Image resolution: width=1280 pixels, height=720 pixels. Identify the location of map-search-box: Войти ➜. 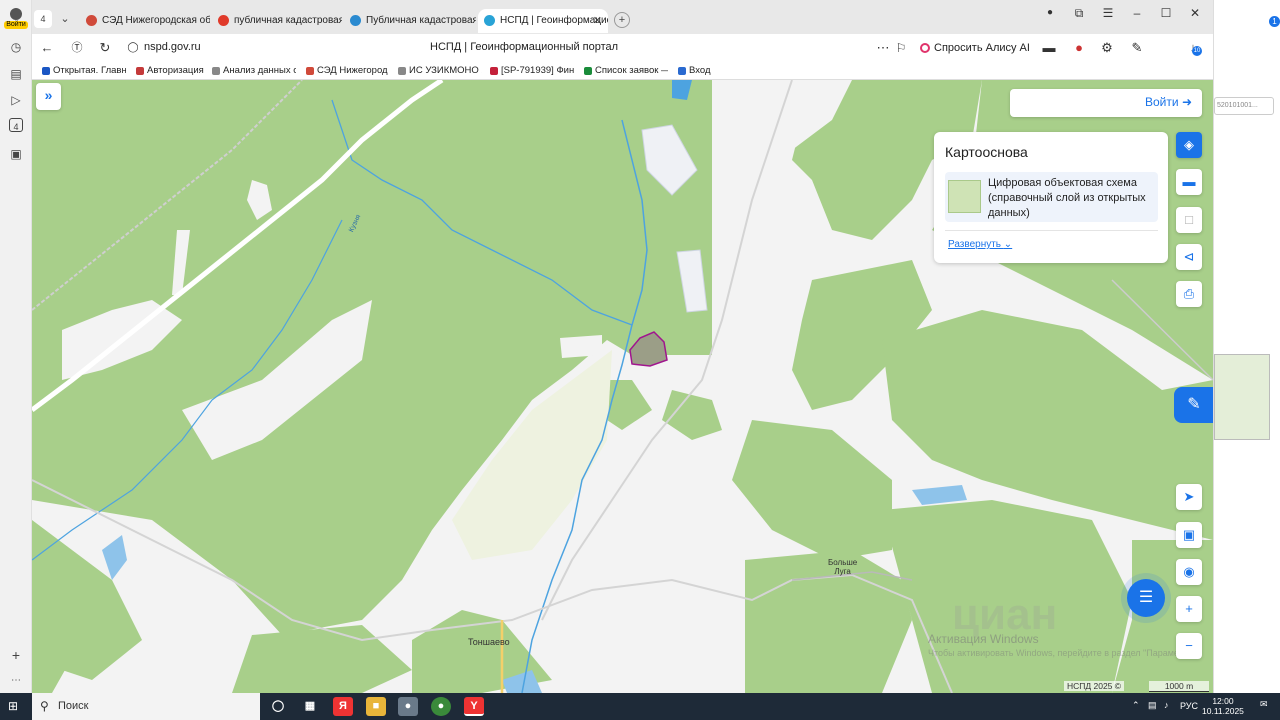
(1106, 103).